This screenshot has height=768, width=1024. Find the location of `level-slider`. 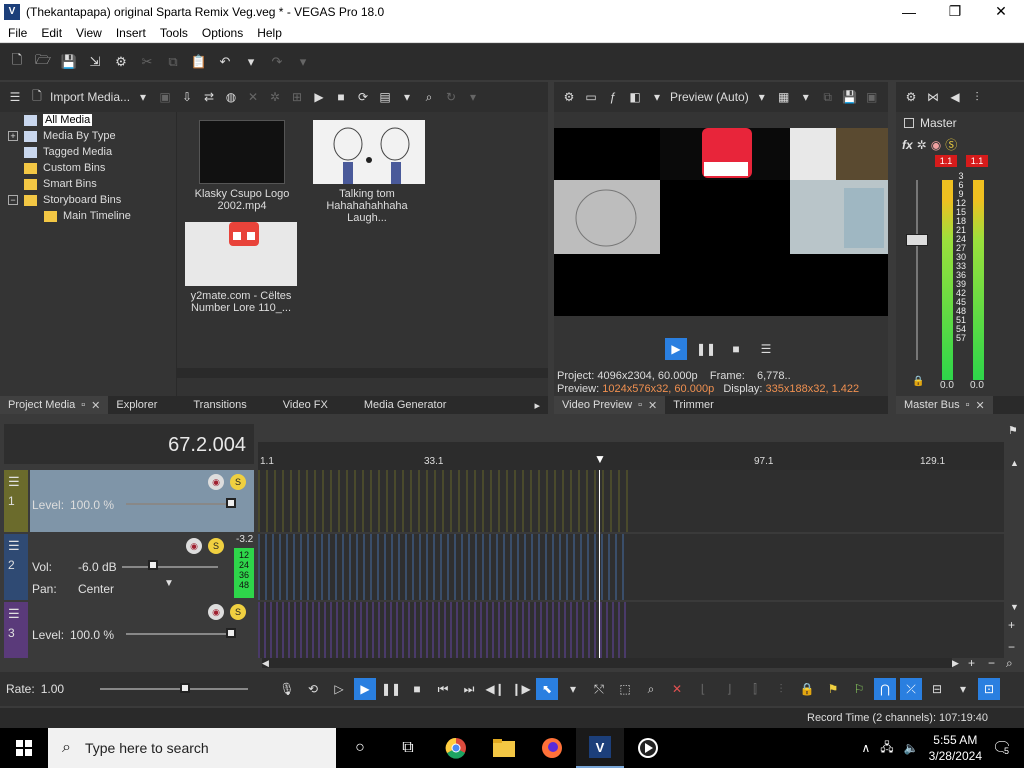

level-slider is located at coordinates (181, 504).